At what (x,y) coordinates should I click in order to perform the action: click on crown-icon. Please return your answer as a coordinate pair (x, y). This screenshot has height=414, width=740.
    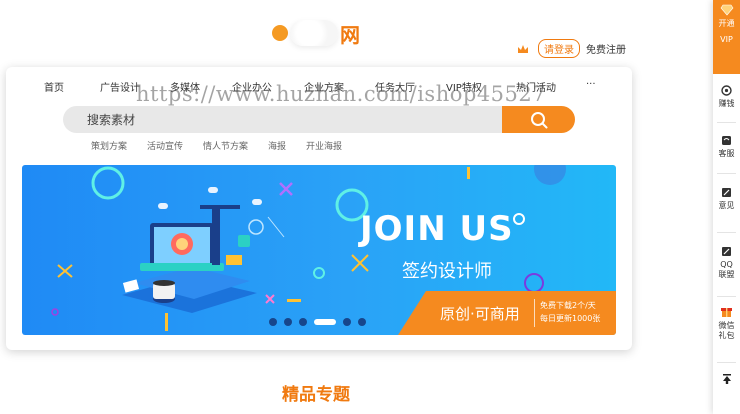
    Looking at the image, I should click on (523, 48).